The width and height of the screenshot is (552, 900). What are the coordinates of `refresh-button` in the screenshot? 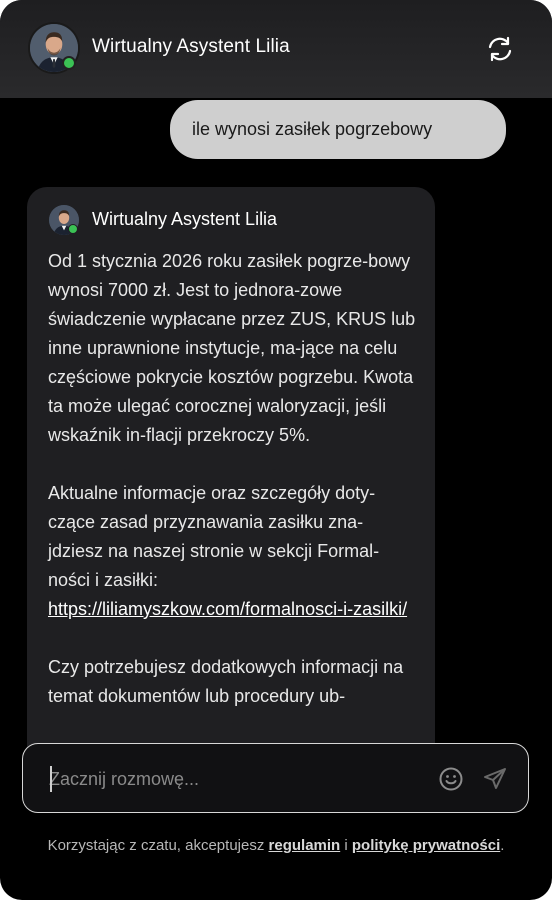 It's located at (500, 49).